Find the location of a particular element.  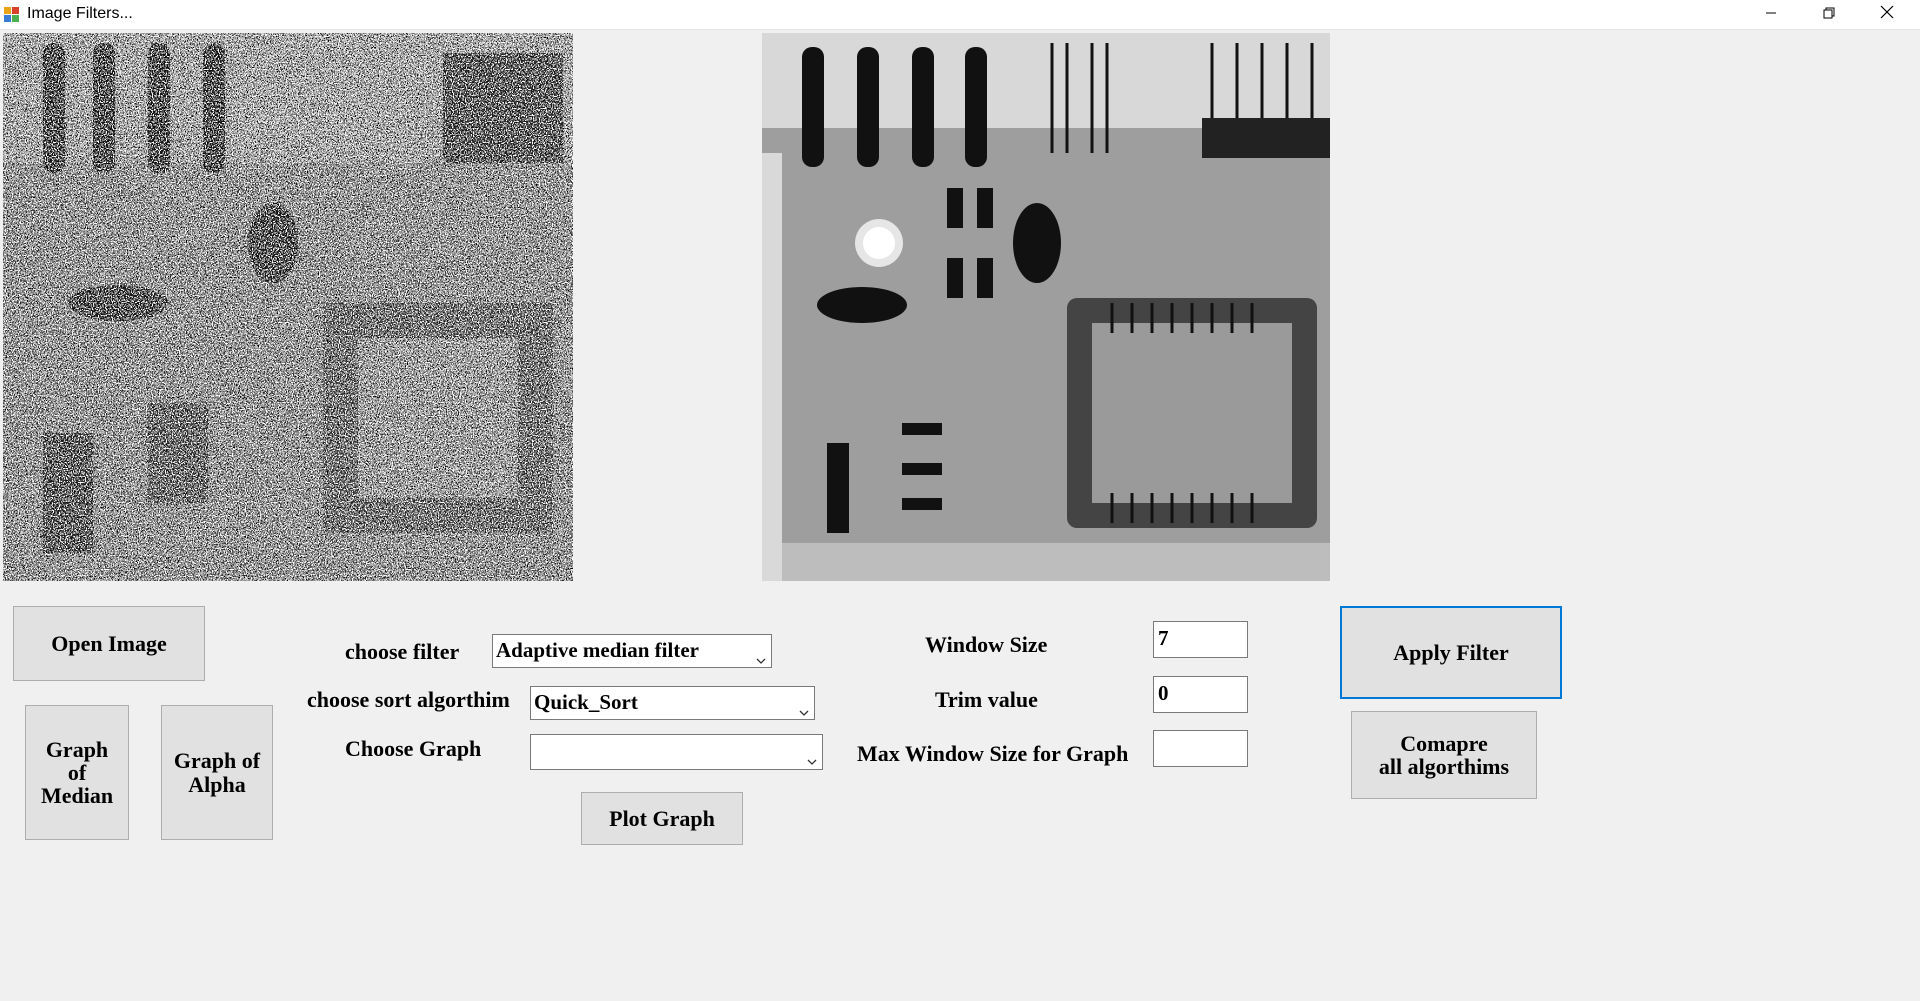

sort-algorithm-select: Quick_Sort is located at coordinates (672, 703).